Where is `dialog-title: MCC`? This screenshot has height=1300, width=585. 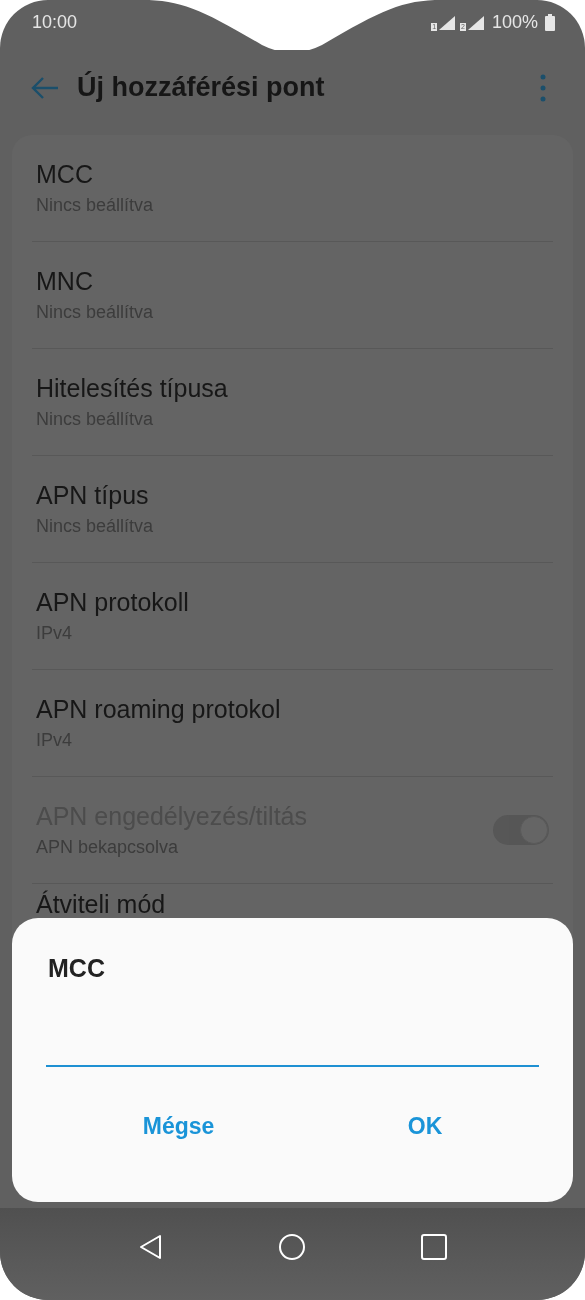 dialog-title: MCC is located at coordinates (77, 968).